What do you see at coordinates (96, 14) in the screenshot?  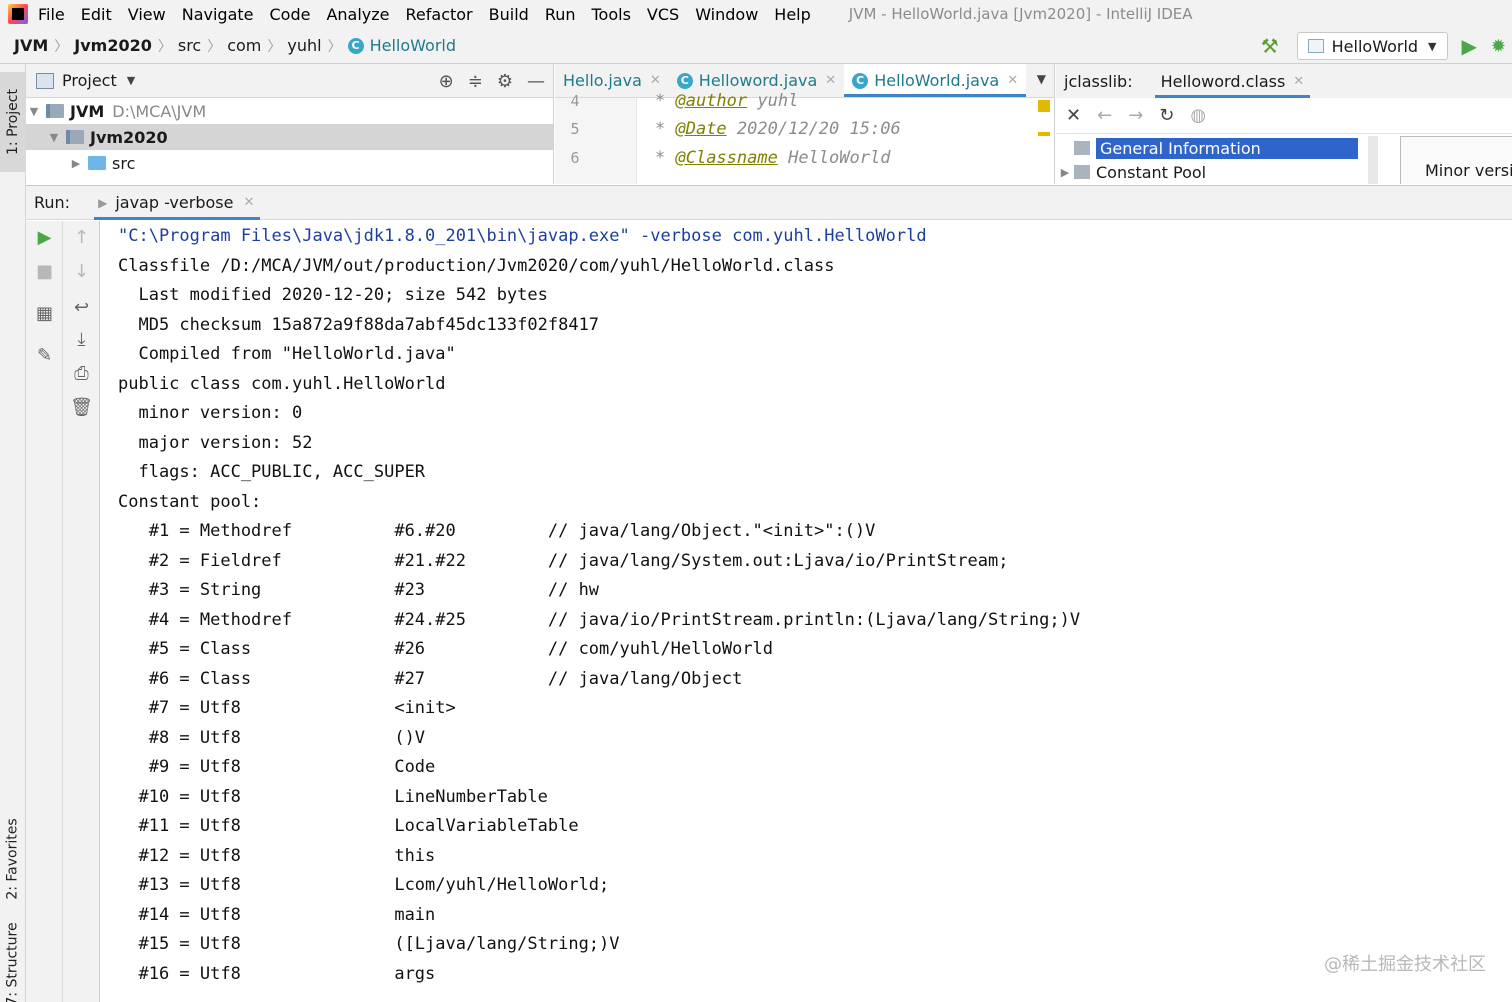 I see `menu-edit: Edit` at bounding box center [96, 14].